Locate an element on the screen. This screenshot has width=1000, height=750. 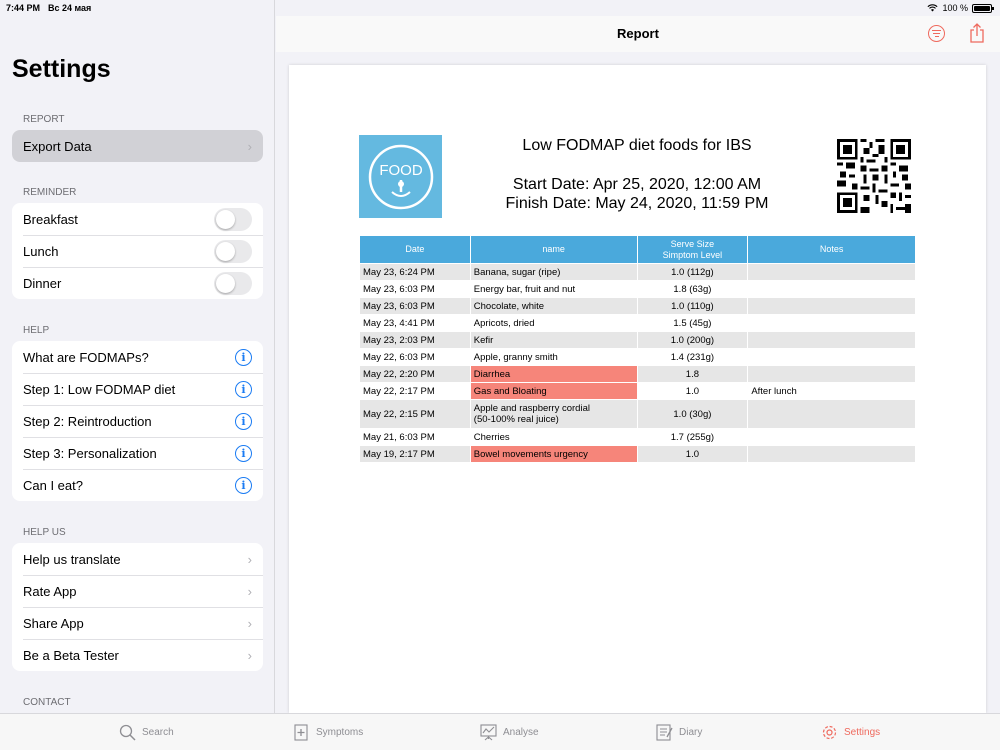
sidebar-item-step-3: Step 3: Personalization i is located at coordinates (137, 453).